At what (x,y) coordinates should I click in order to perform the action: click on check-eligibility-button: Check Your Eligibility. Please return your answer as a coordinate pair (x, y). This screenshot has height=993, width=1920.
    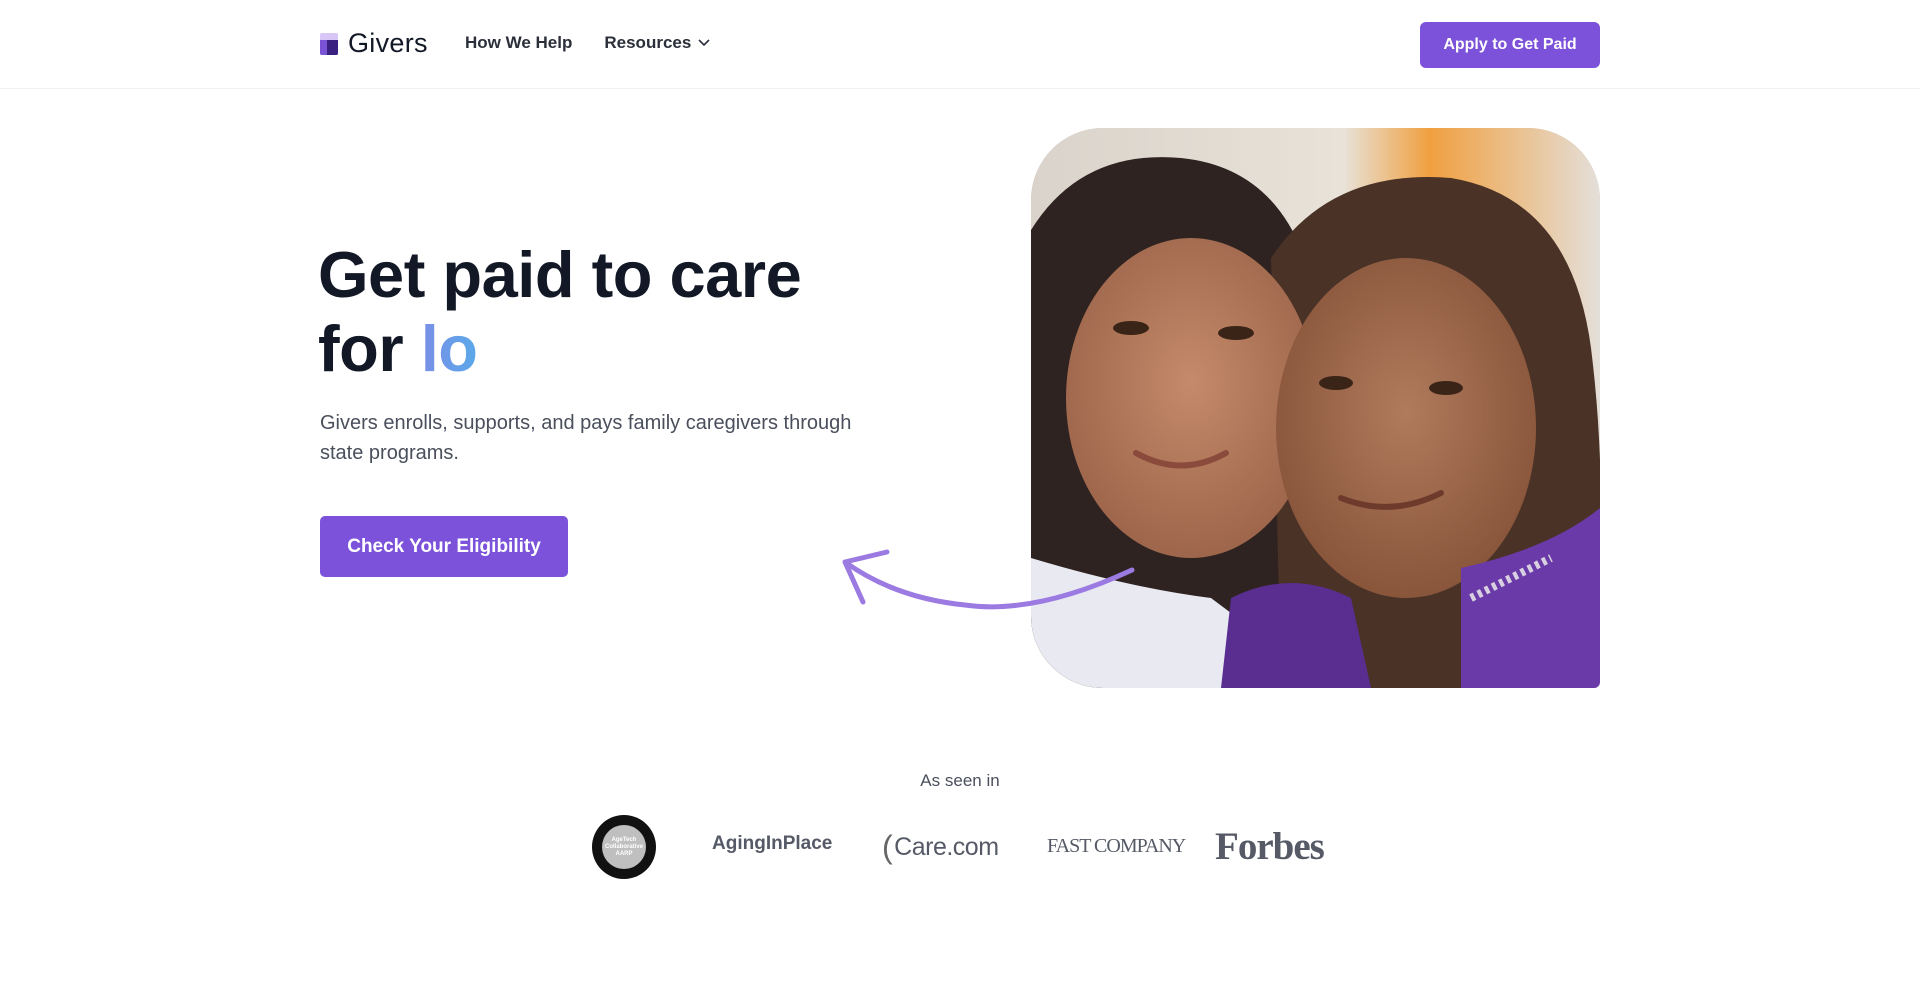
    Looking at the image, I should click on (444, 546).